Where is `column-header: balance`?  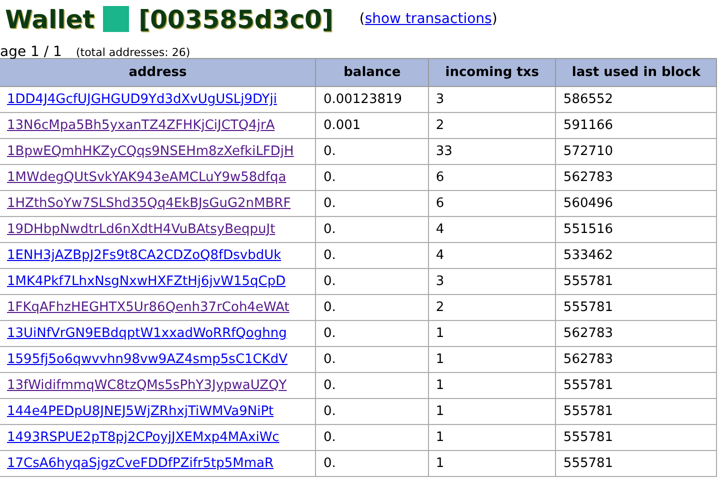 column-header: balance is located at coordinates (372, 72).